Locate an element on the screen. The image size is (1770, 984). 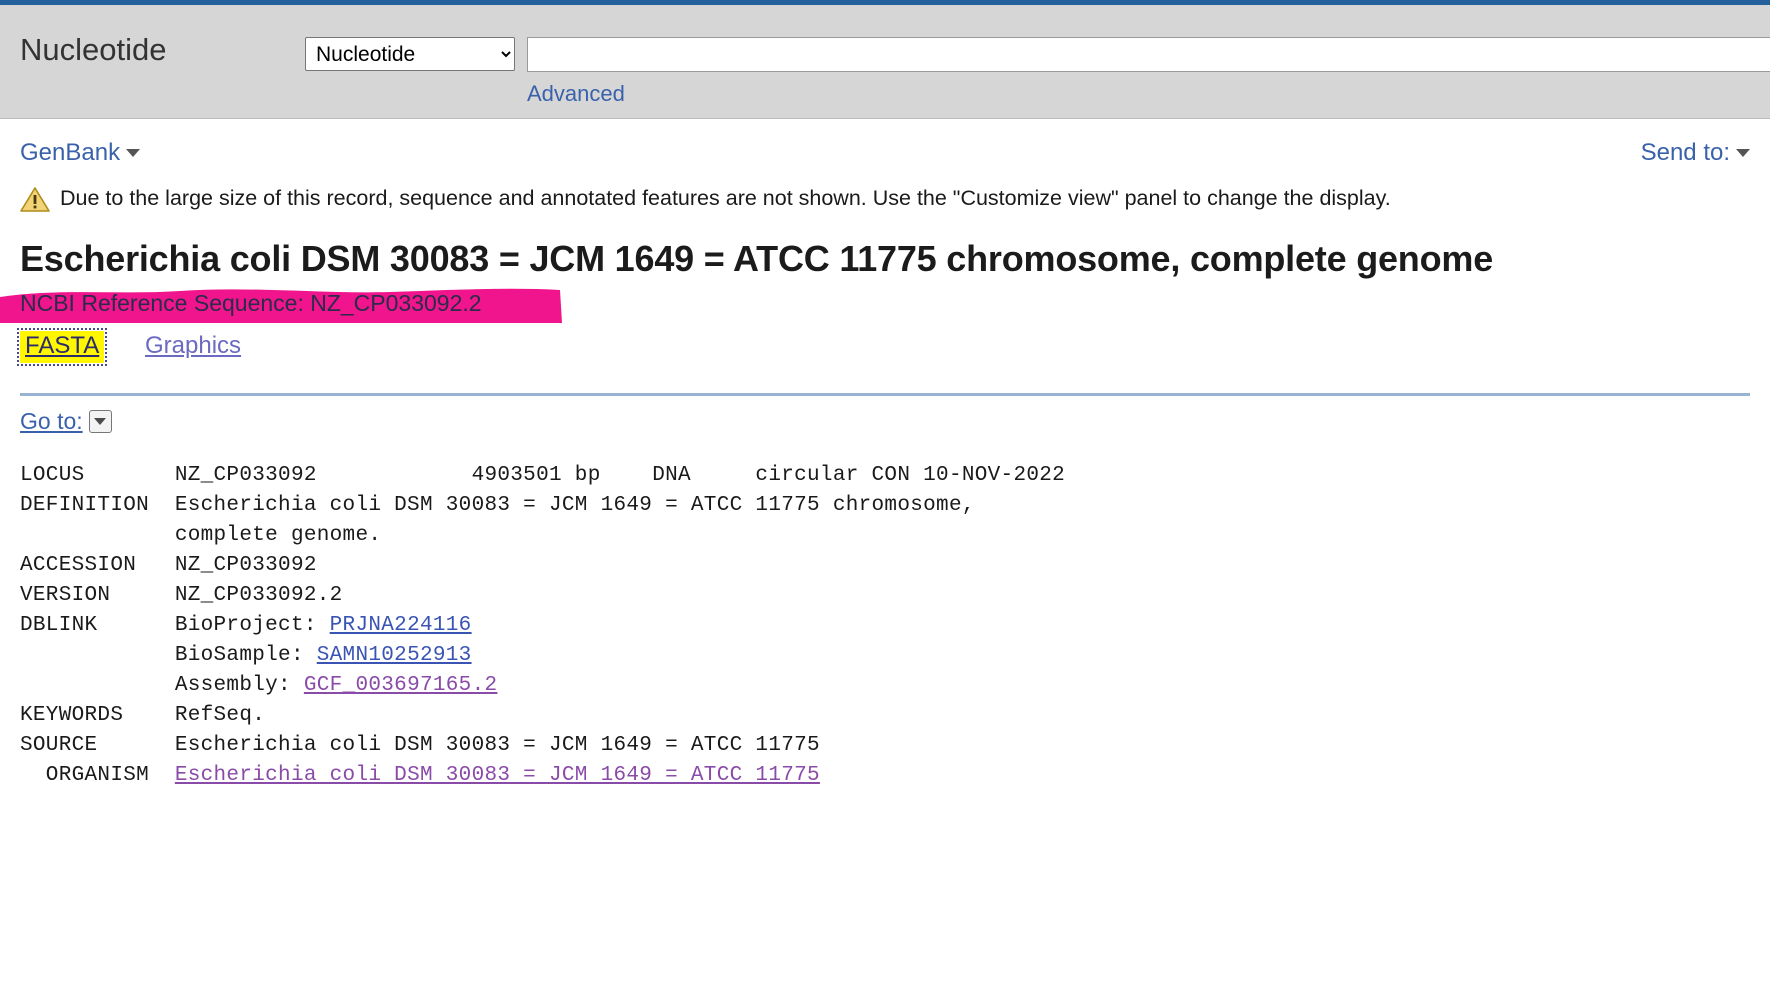
search-header: Nucleotide Nucleotide Advanced is located at coordinates (885, 62).